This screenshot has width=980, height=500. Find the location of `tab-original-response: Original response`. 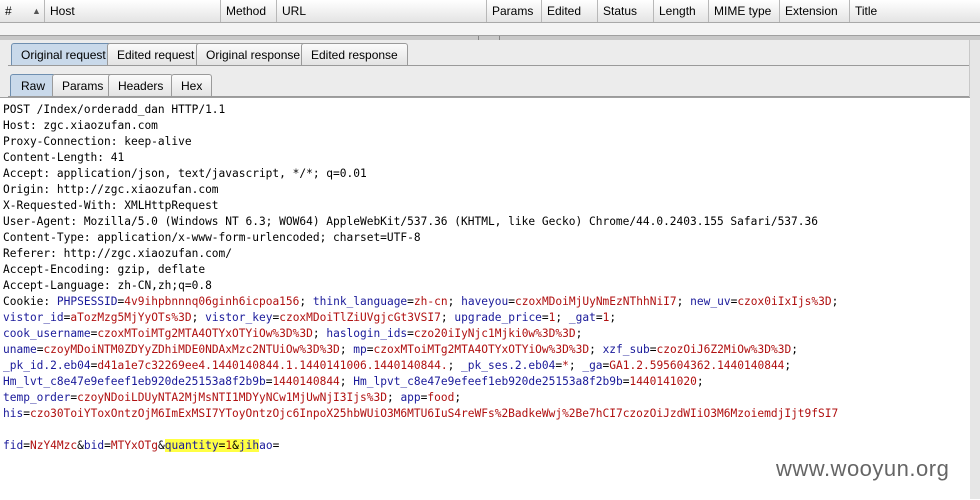

tab-original-response: Original response is located at coordinates (253, 54).